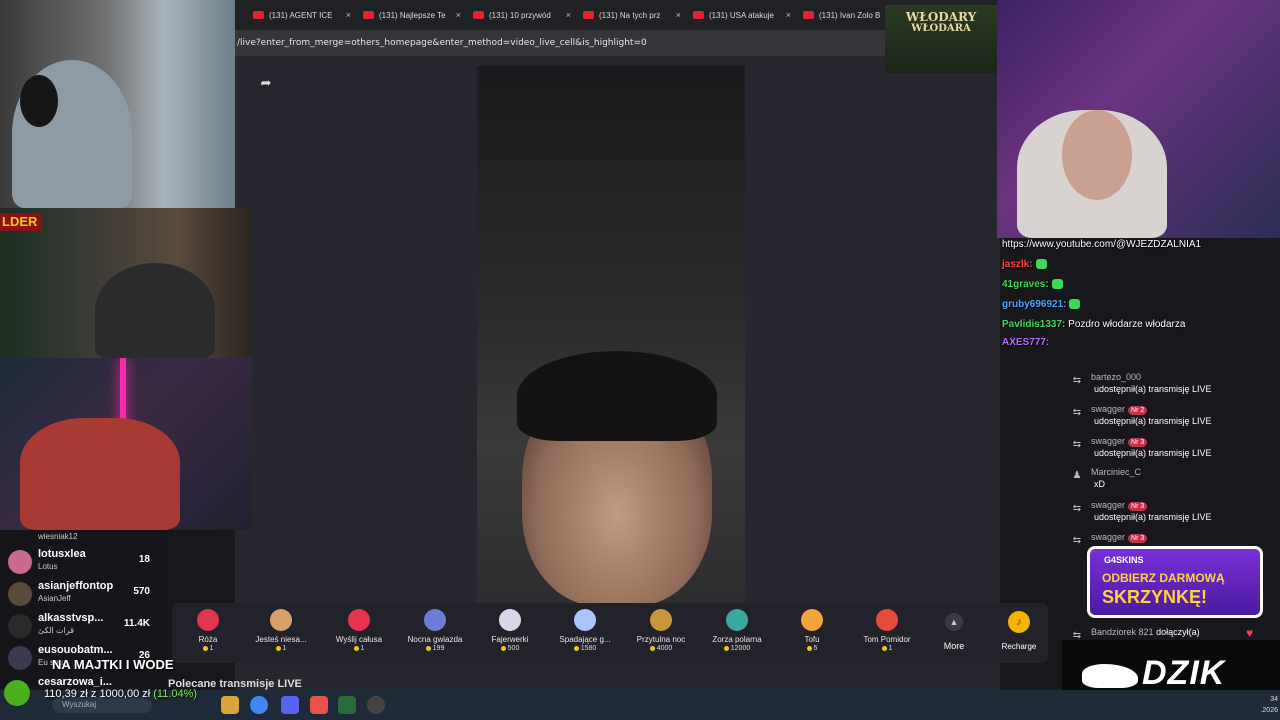 The image size is (1280, 720). Describe the element at coordinates (887, 620) in the screenshot. I see `tomato-icon` at that location.